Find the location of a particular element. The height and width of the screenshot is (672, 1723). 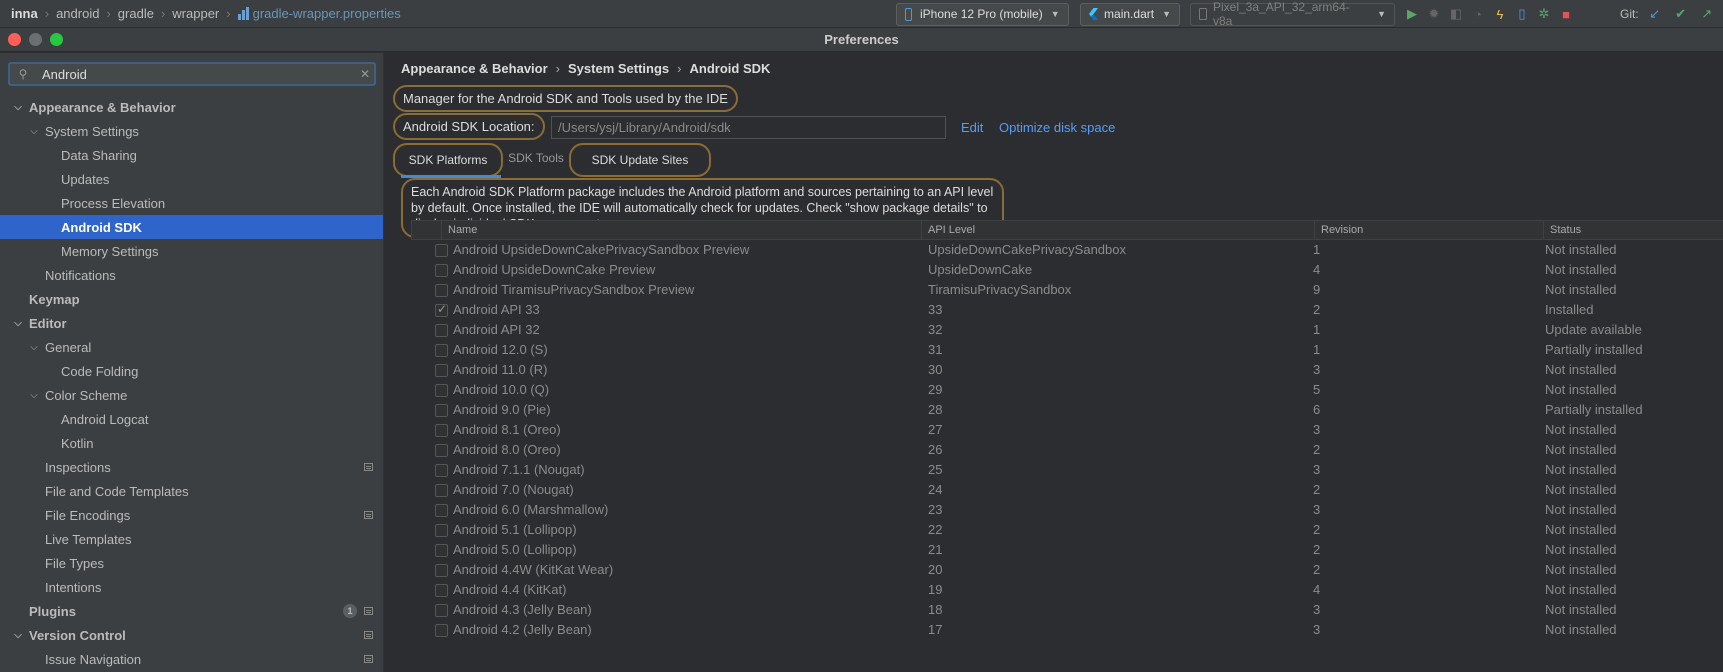

attach-debugger-icon: ✲ is located at coordinates (1544, 14).